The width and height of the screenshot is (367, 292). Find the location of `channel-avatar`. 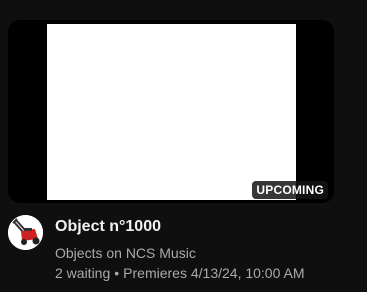

channel-avatar is located at coordinates (25, 232).